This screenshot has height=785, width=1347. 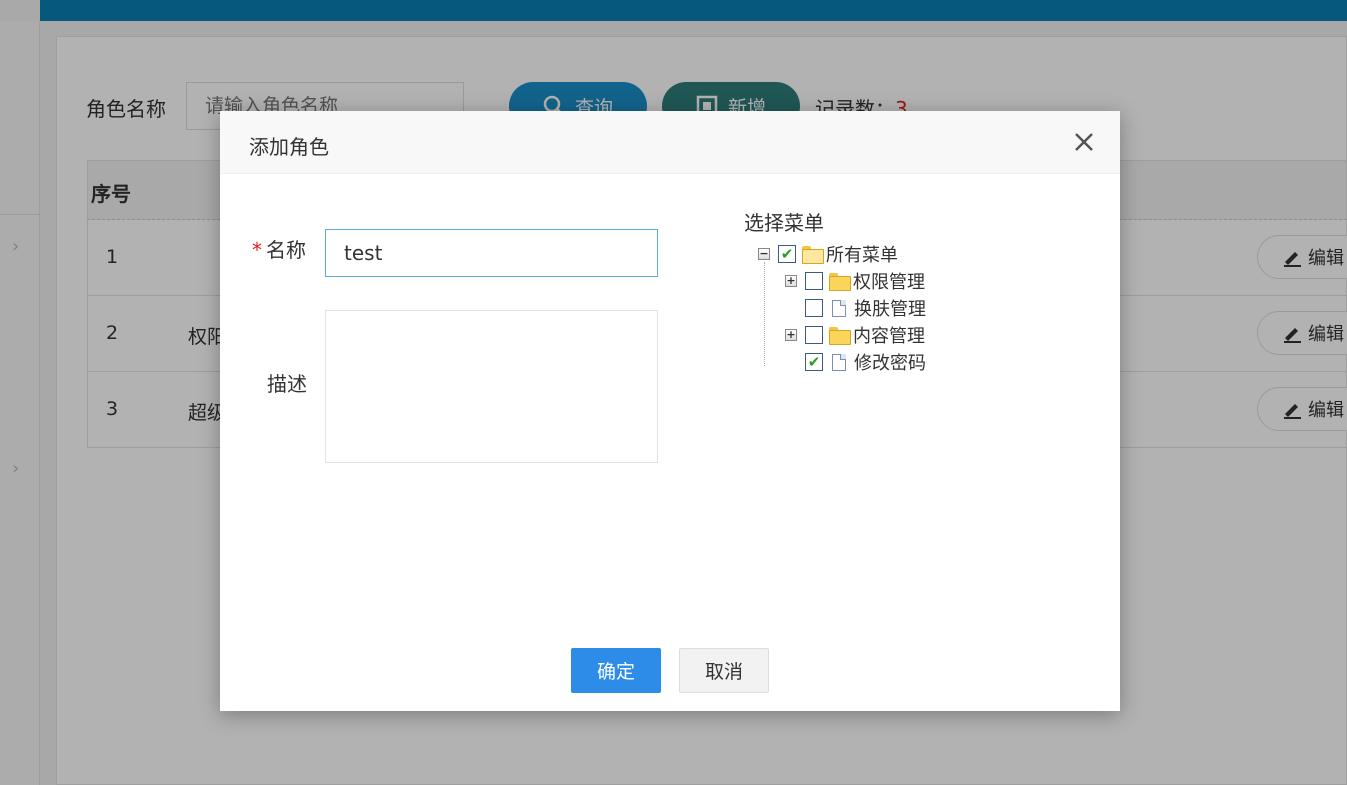 I want to click on tree-node-label: 权限管理, so click(x=889, y=282).